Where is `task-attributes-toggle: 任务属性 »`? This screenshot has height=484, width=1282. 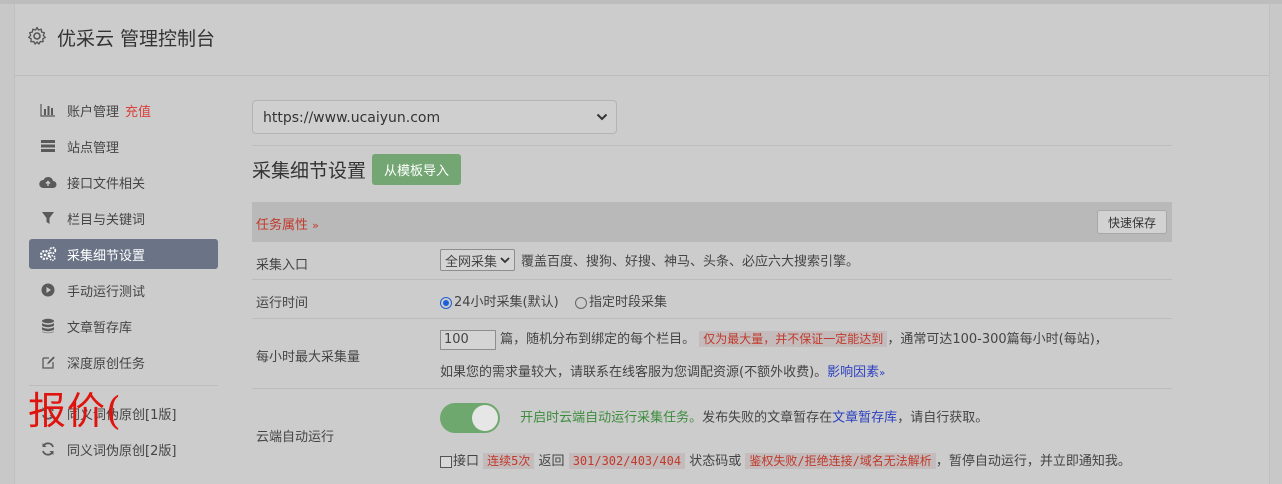
task-attributes-toggle: 任务属性 » is located at coordinates (287, 223).